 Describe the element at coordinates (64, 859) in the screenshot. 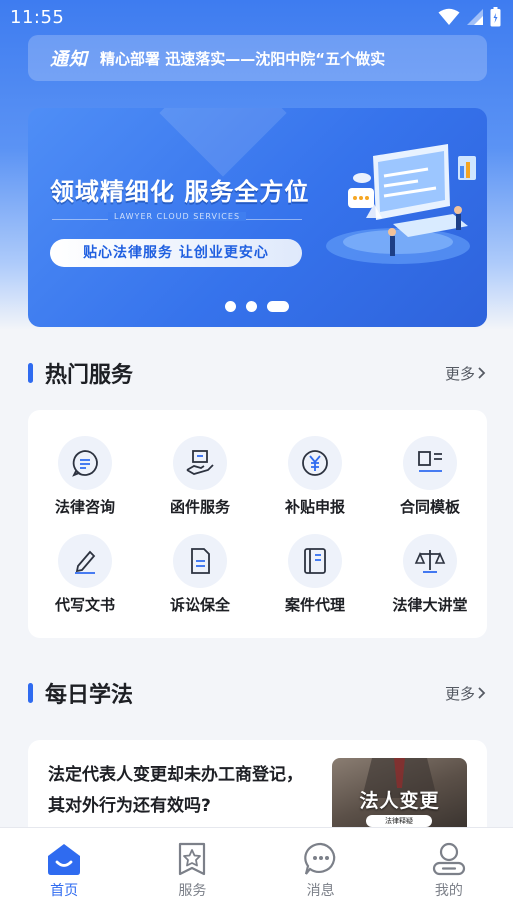

I see `home-icon` at that location.